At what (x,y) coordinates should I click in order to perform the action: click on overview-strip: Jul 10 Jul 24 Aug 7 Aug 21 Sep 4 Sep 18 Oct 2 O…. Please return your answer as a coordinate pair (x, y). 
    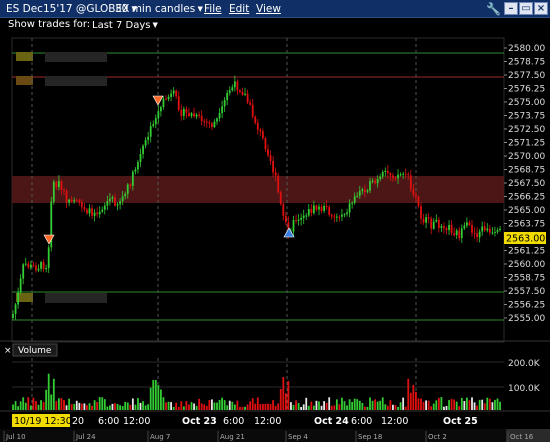
    Looking at the image, I should click on (275, 435).